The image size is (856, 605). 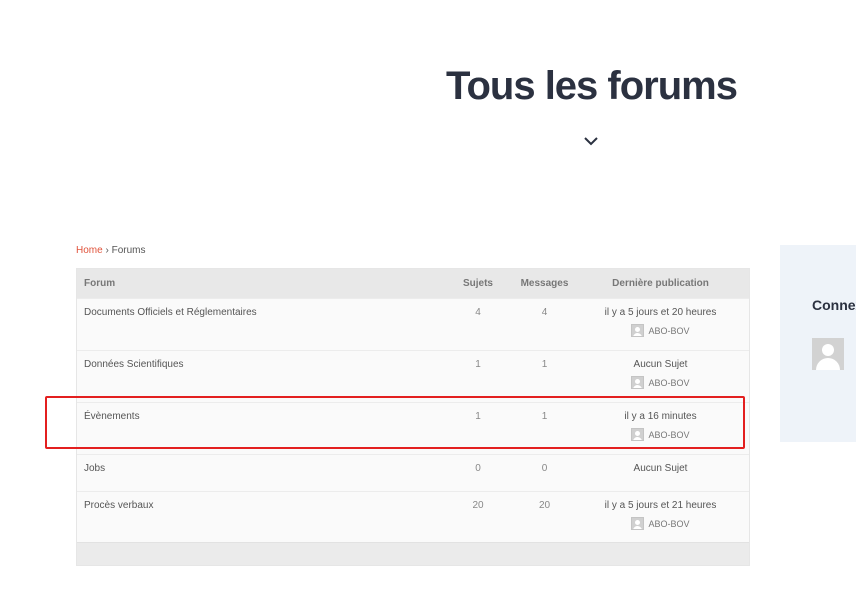 What do you see at coordinates (478, 505) in the screenshot?
I see `topics-count: 20` at bounding box center [478, 505].